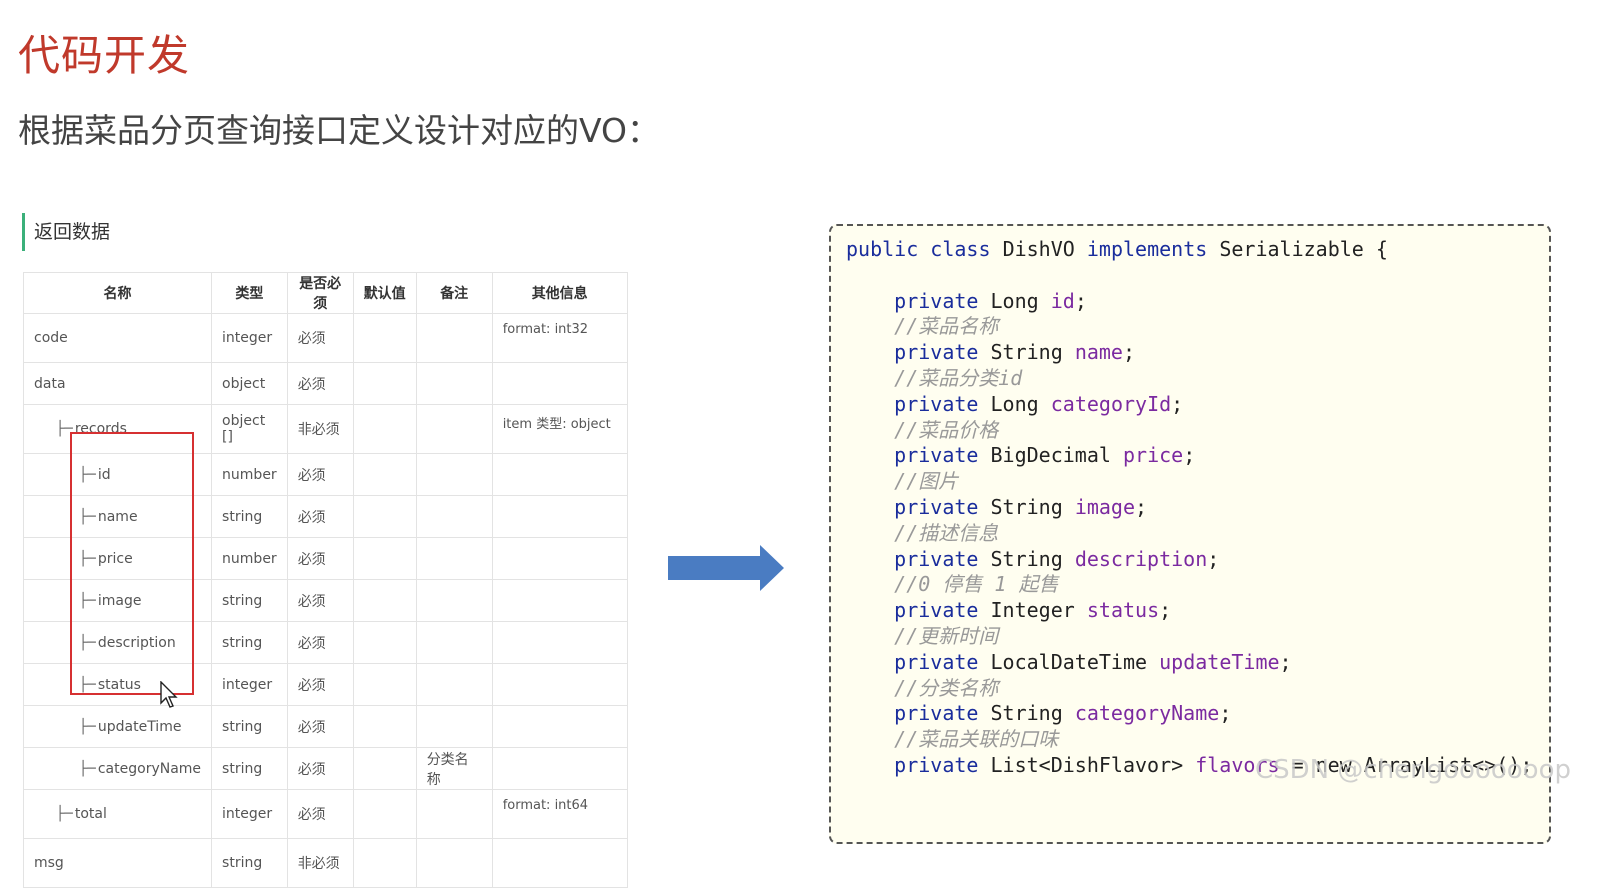 The width and height of the screenshot is (1611, 888). Describe the element at coordinates (169, 694) in the screenshot. I see `mouse-pointer-icon` at that location.